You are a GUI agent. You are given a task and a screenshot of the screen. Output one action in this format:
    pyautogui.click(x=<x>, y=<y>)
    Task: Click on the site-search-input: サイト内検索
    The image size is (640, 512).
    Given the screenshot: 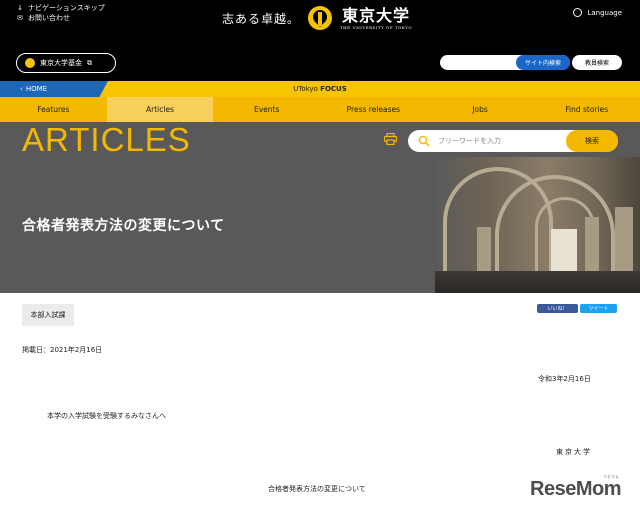 What is the action you would take?
    pyautogui.click(x=505, y=62)
    